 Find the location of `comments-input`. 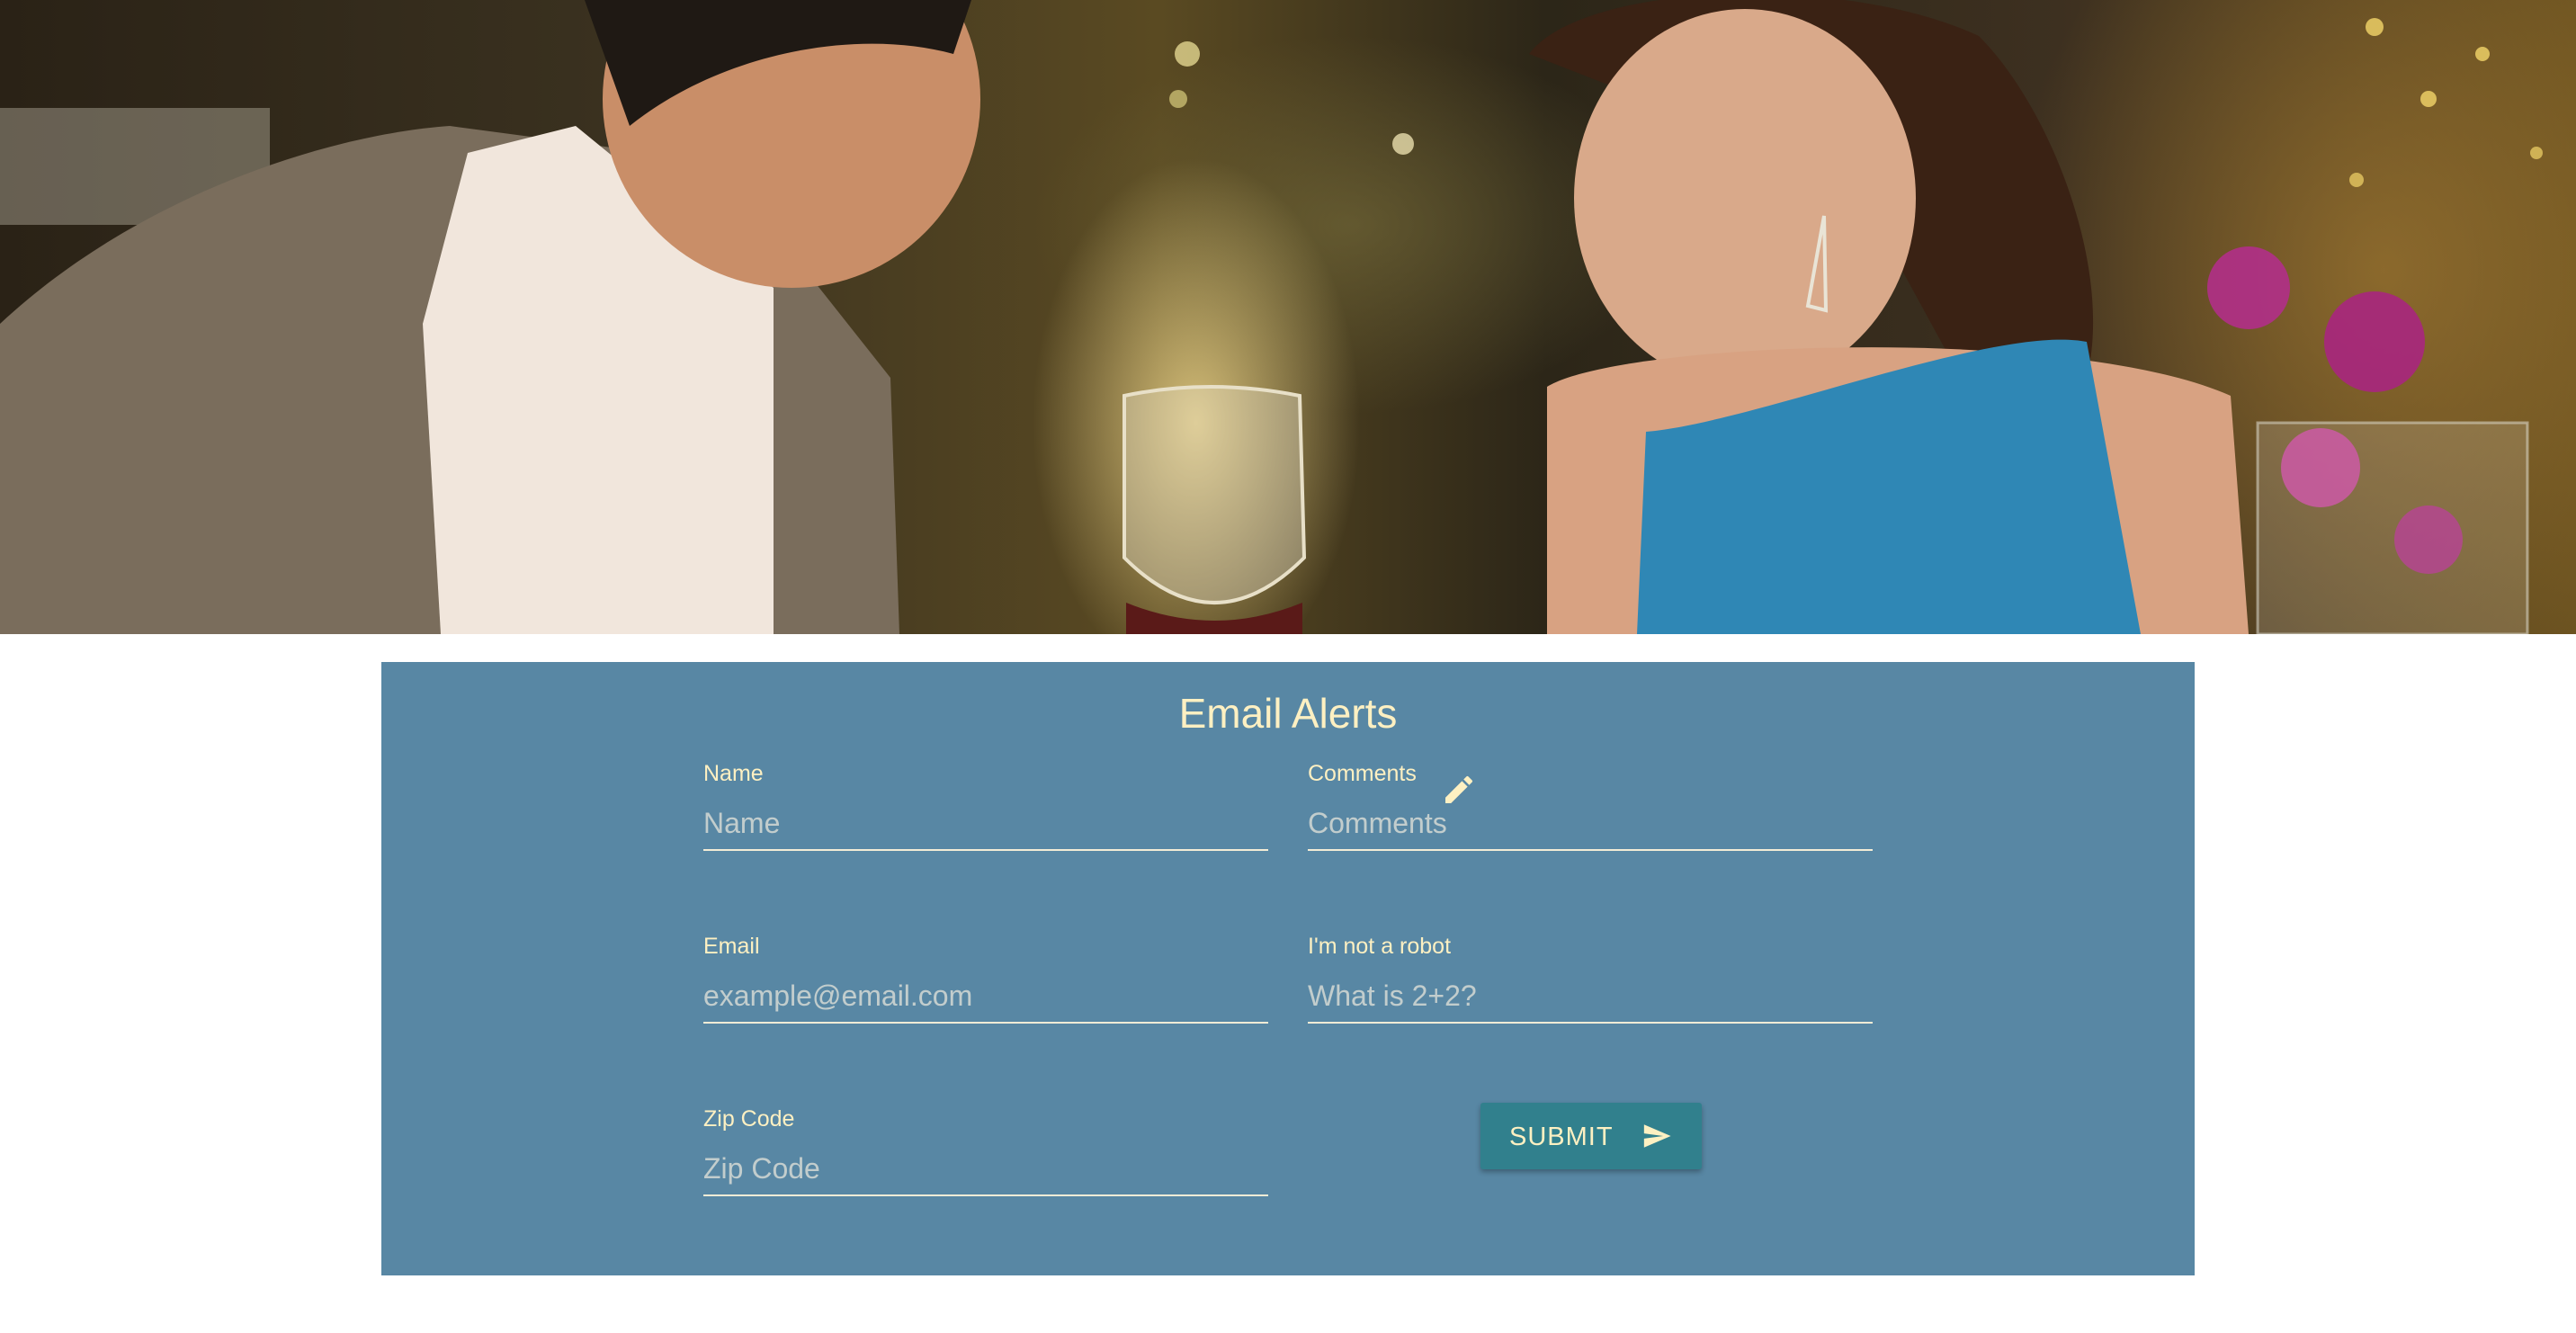

comments-input is located at coordinates (1590, 824).